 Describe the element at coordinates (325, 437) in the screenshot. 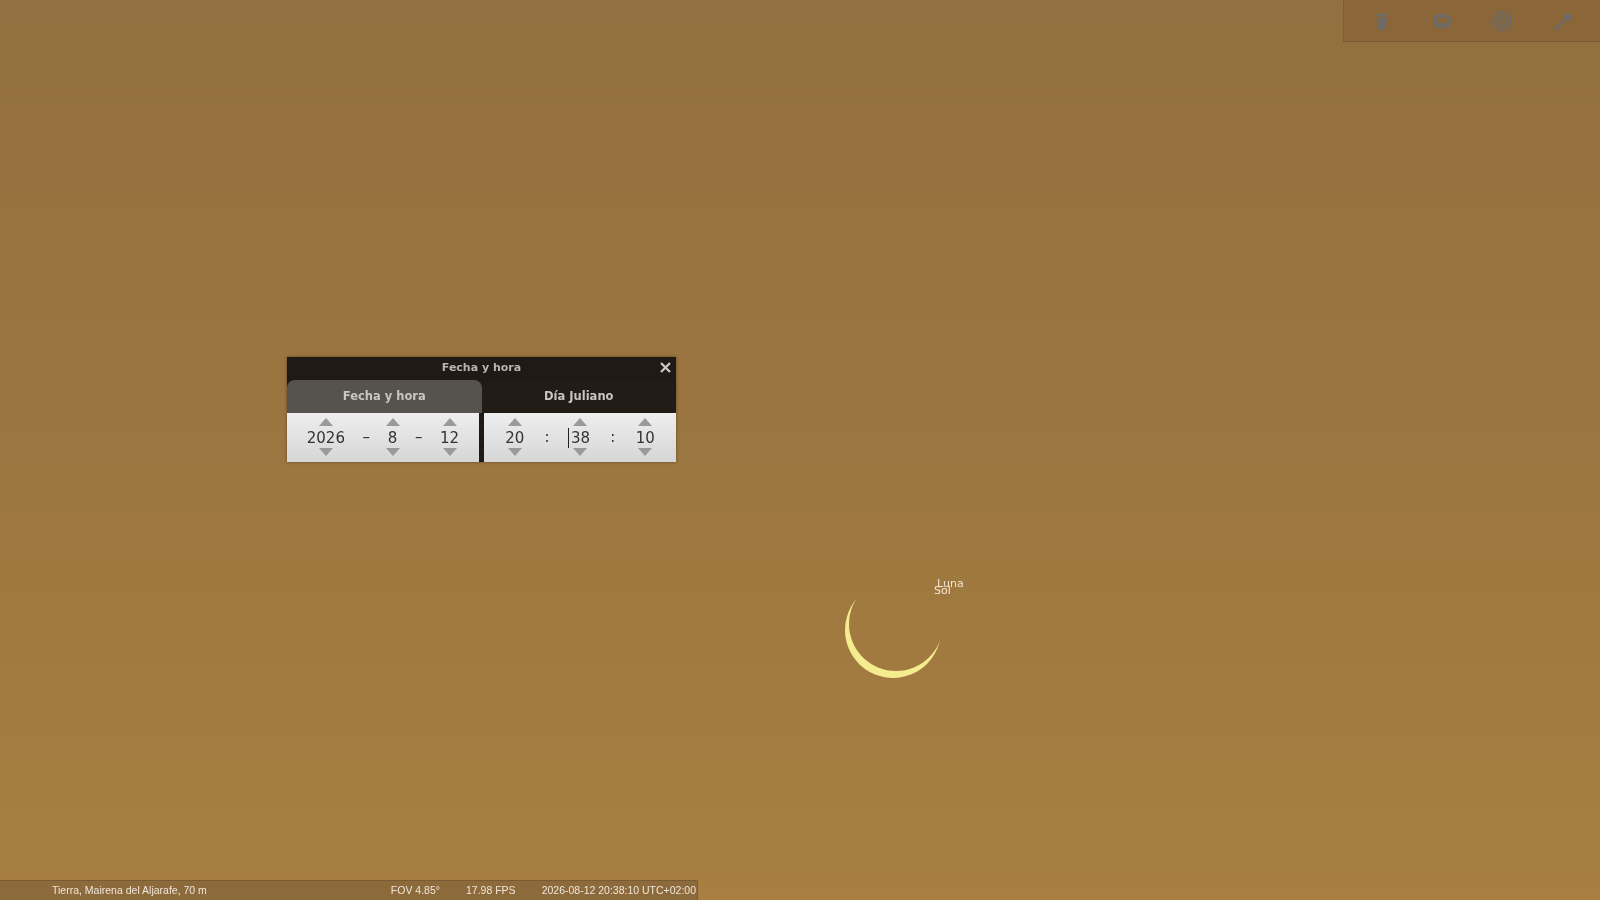

I see `spinbox-value: 2026` at that location.